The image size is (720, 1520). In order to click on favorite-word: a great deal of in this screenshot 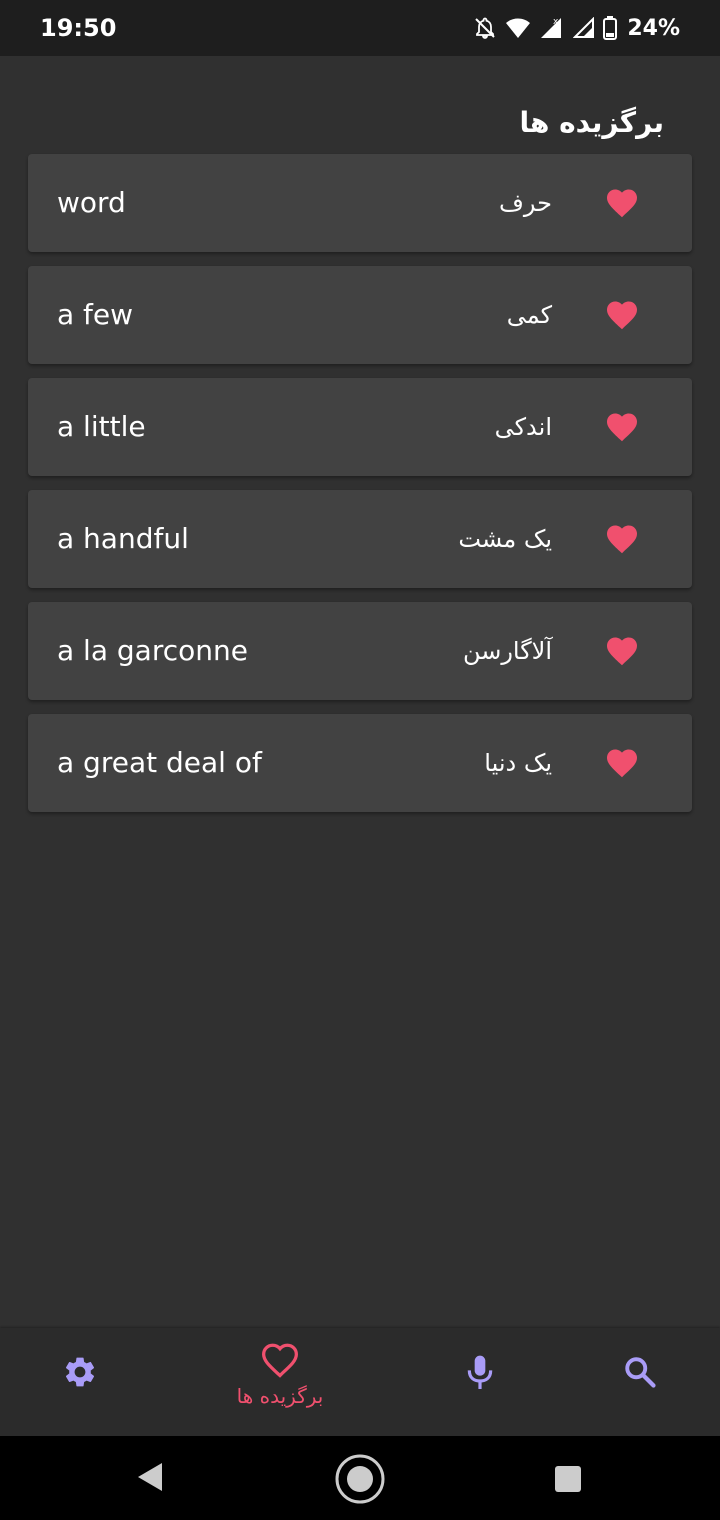, I will do `click(159, 762)`.